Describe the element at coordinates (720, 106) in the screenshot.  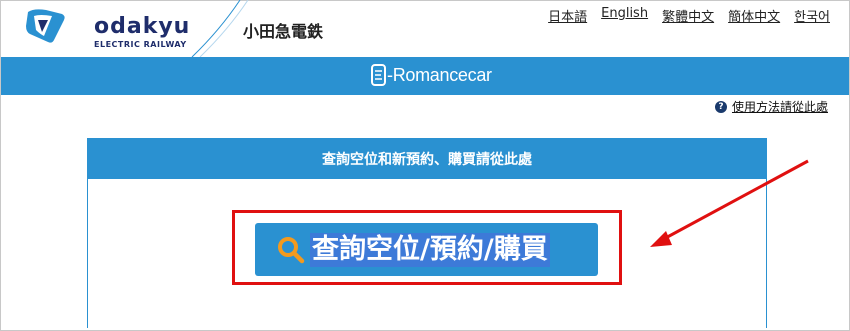
I see `question-icon: ?` at that location.